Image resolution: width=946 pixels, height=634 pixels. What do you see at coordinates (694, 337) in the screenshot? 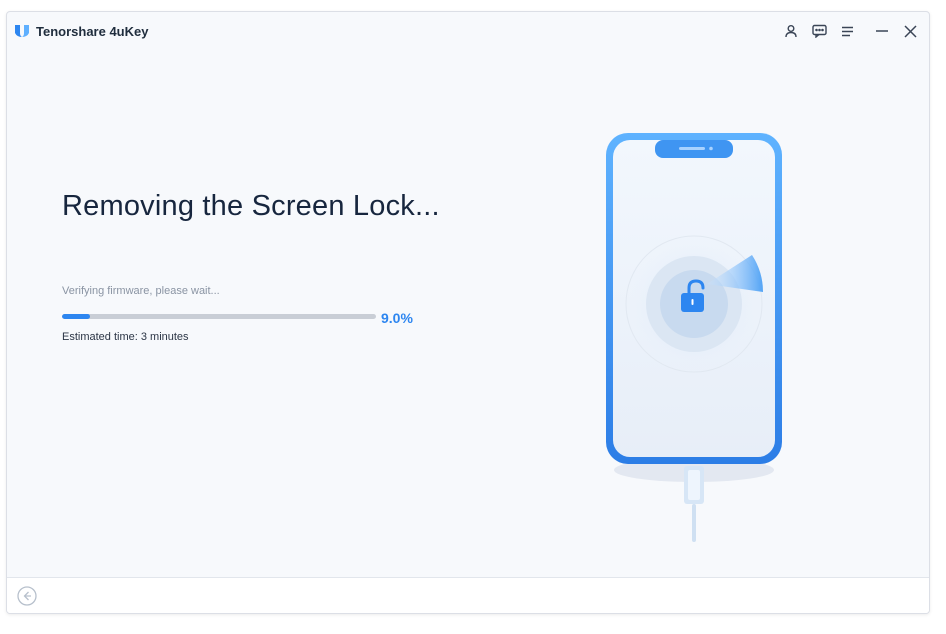
I see `phone-icon` at bounding box center [694, 337].